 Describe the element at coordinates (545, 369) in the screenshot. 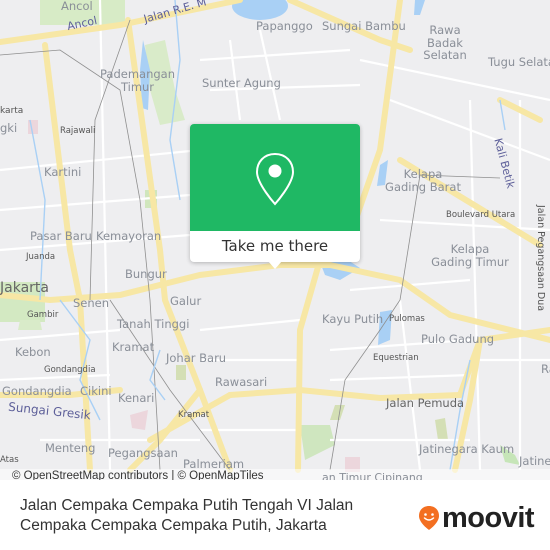

I see `map-label-ra-edge: Ra` at that location.